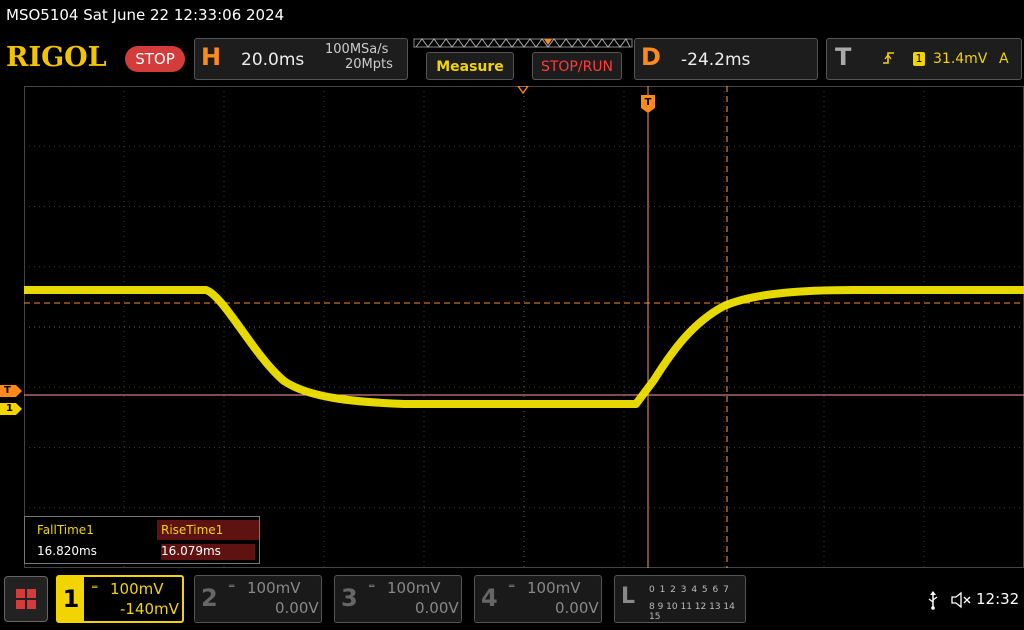  What do you see at coordinates (960, 59) in the screenshot?
I see `trigger-level: 31.4mV` at bounding box center [960, 59].